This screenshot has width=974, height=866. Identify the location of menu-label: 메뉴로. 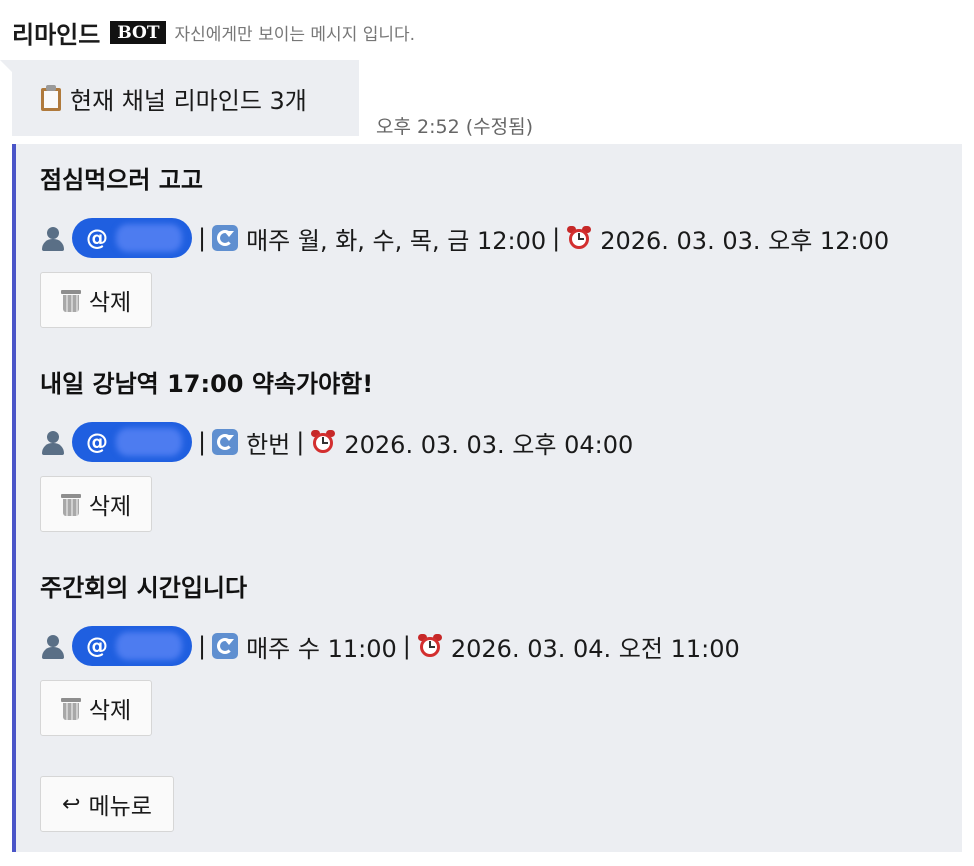
(120, 807).